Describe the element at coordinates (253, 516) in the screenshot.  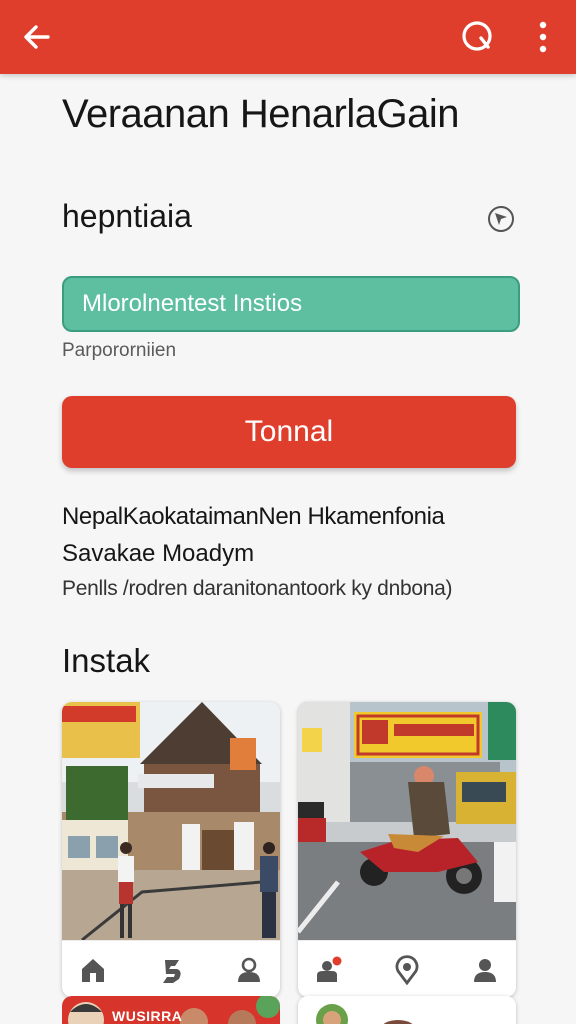
I see `description-line-1: NepalKaokataimanNen Hkamenfonia` at that location.